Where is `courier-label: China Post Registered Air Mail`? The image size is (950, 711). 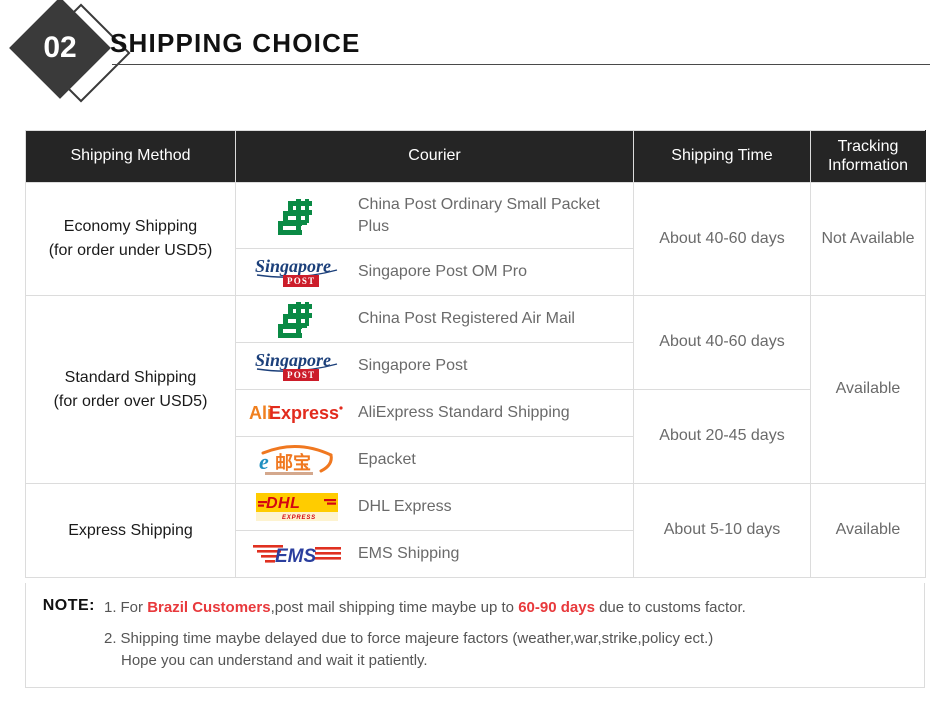
courier-label: China Post Registered Air Mail is located at coordinates (466, 319).